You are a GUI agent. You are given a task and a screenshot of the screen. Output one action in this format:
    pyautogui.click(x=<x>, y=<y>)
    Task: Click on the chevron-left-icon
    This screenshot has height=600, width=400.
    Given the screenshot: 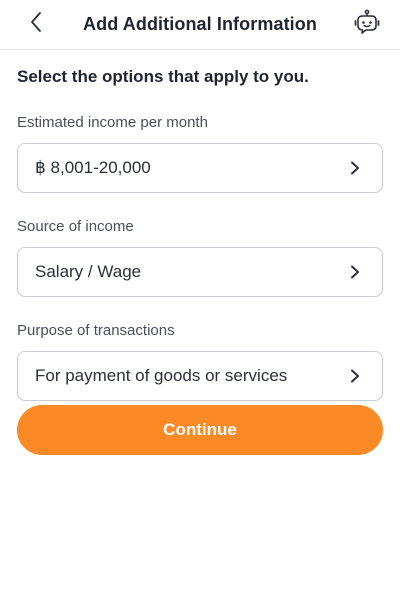 What is the action you would take?
    pyautogui.click(x=36, y=24)
    